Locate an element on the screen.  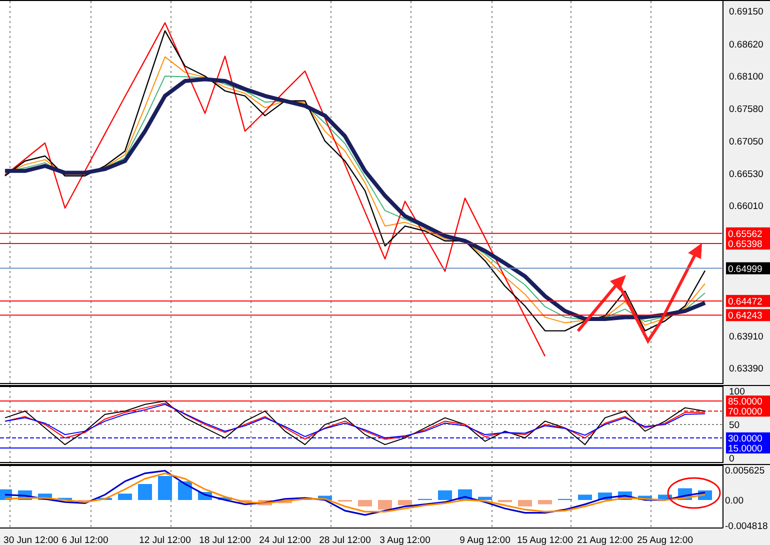
price-level-label: 0.64472 is located at coordinates (748, 301).